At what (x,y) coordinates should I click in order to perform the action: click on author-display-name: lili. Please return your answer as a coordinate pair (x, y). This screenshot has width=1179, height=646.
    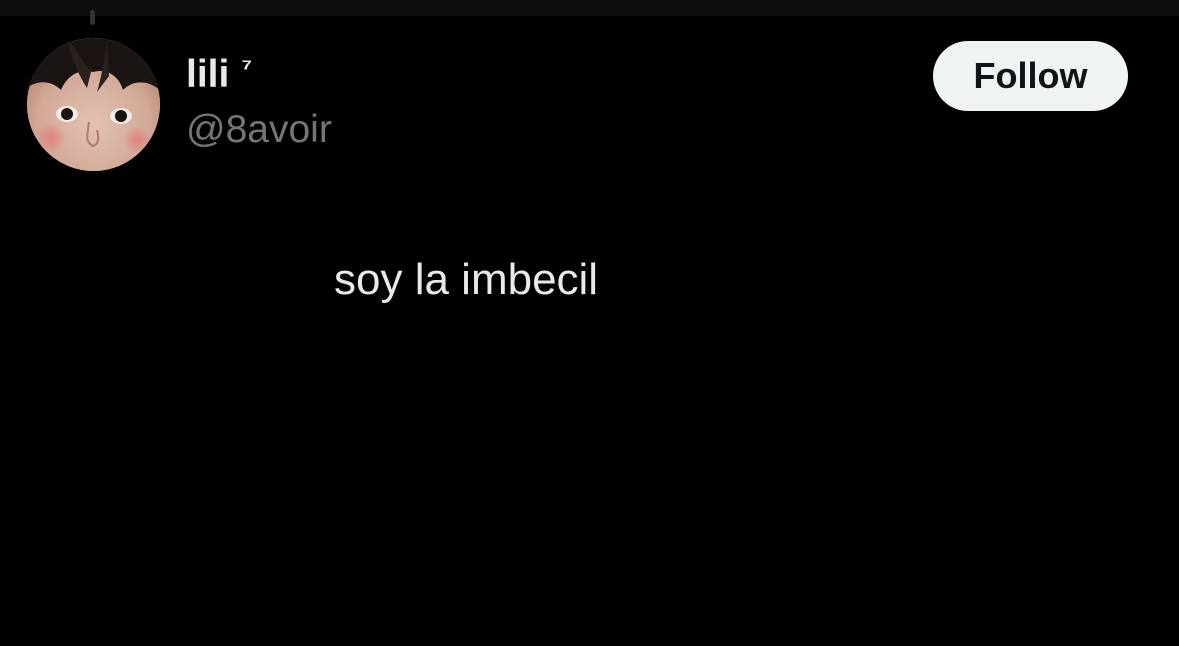
    Looking at the image, I should click on (207, 75).